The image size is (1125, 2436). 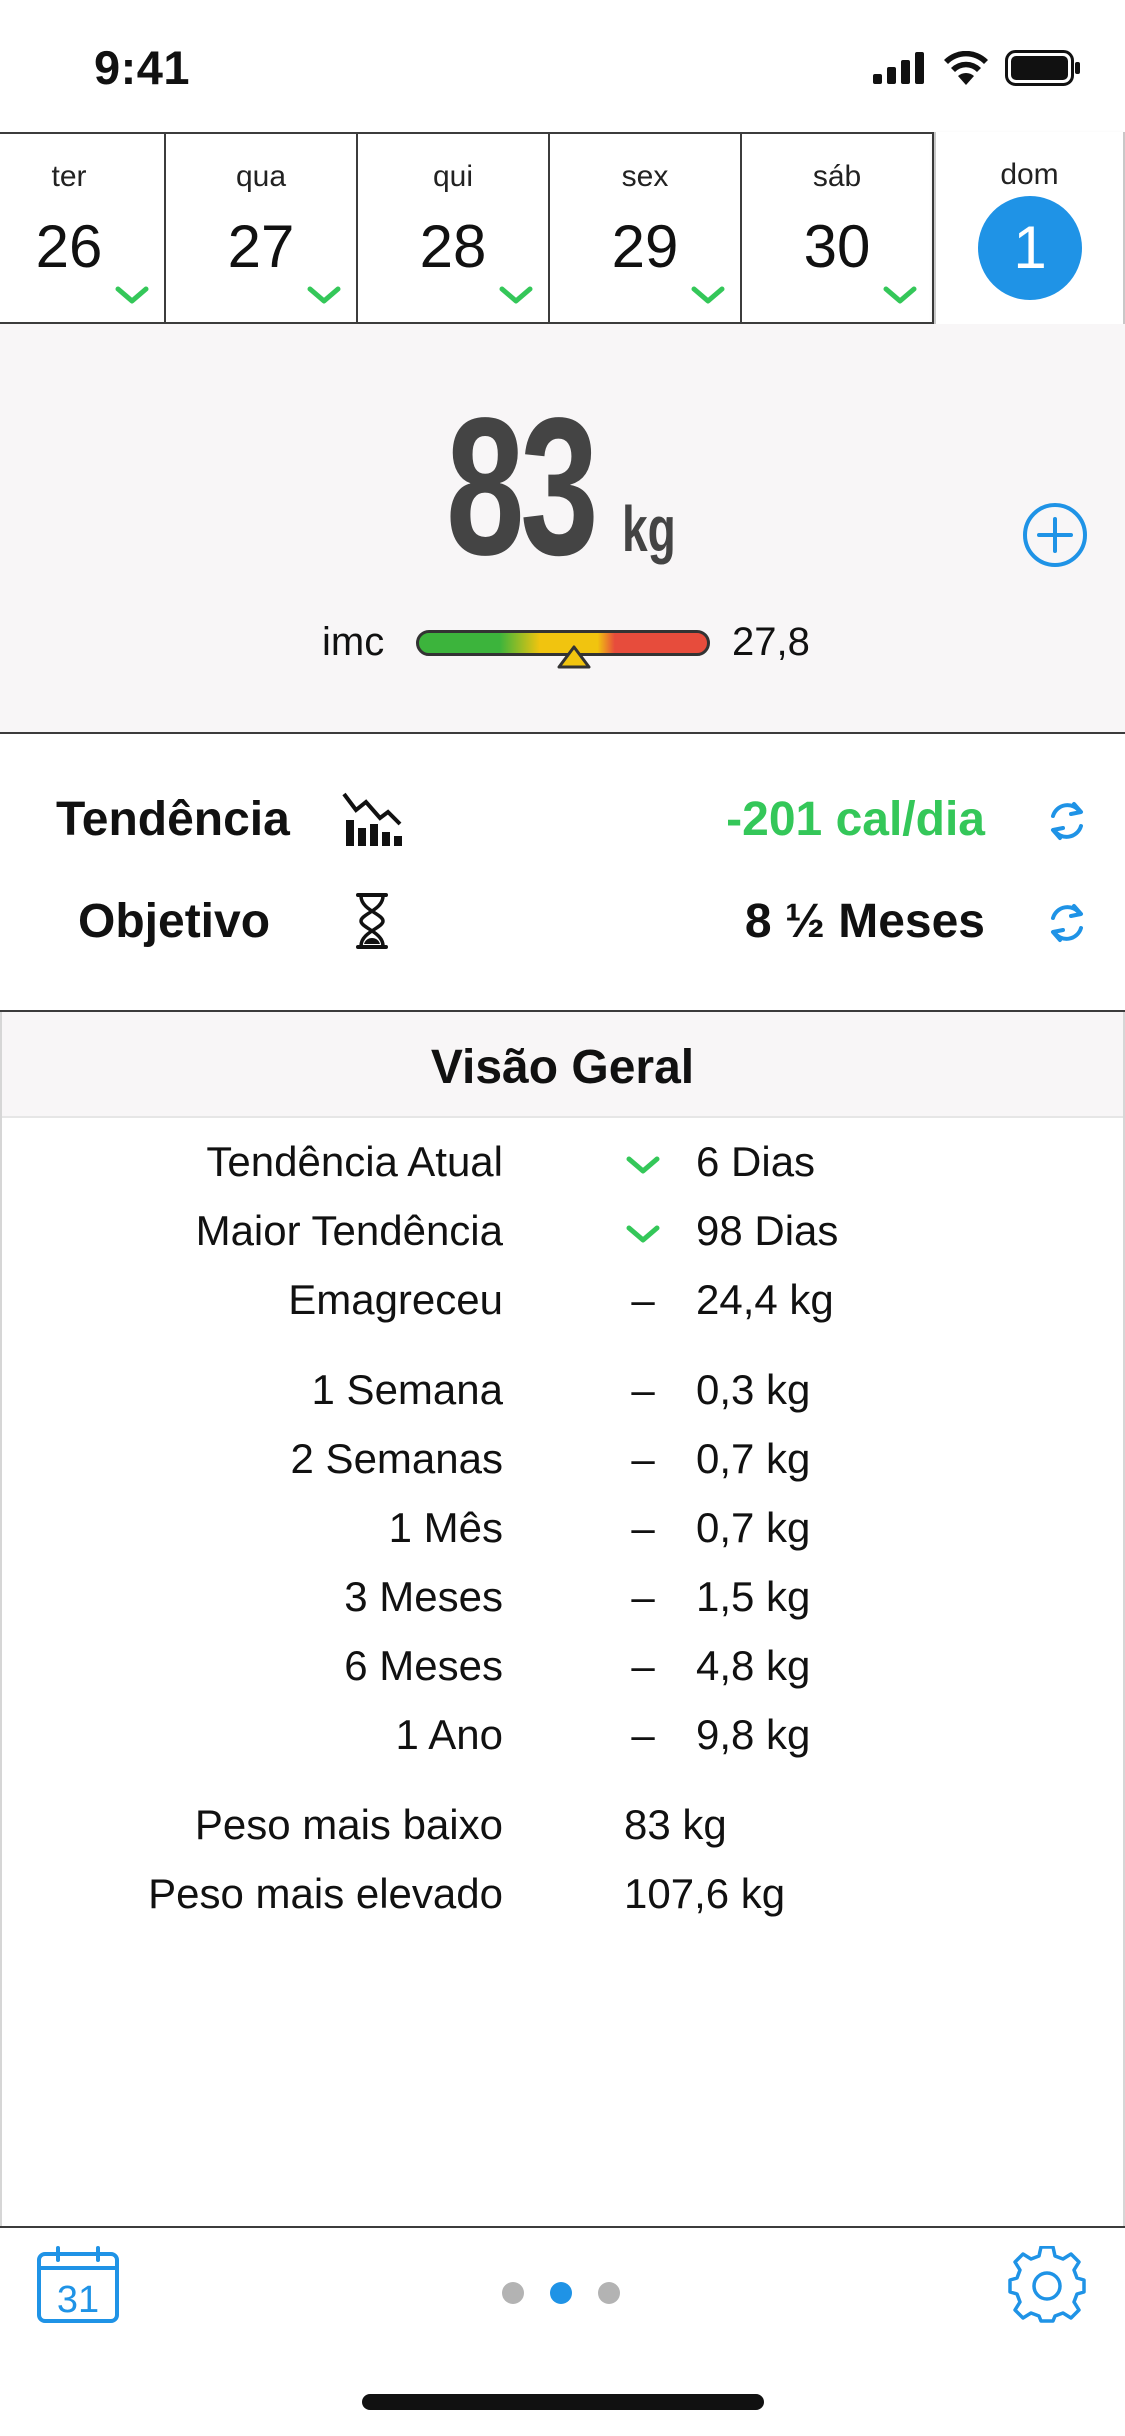 What do you see at coordinates (753, 1596) in the screenshot?
I see `row-value: 1,5 kg` at bounding box center [753, 1596].